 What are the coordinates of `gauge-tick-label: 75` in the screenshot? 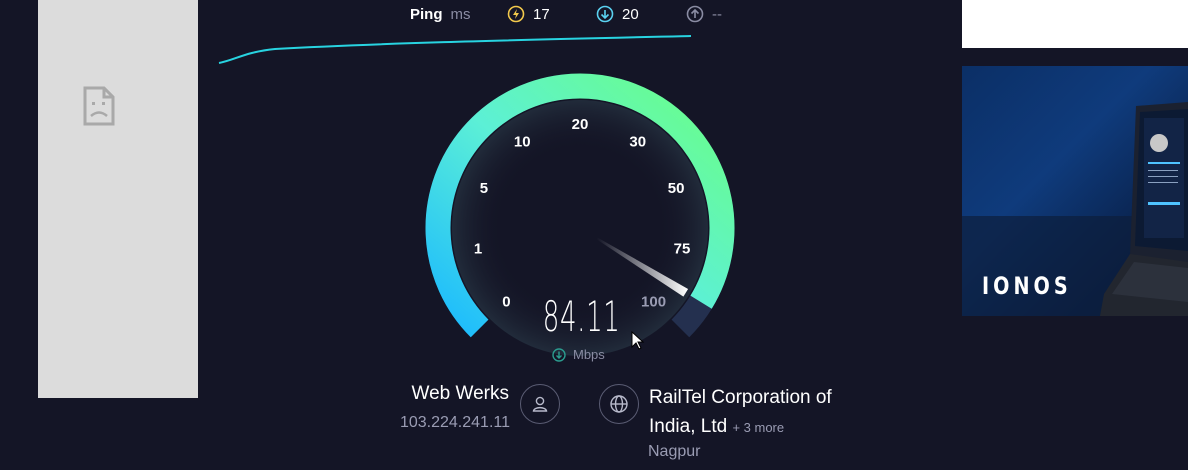 It's located at (682, 248).